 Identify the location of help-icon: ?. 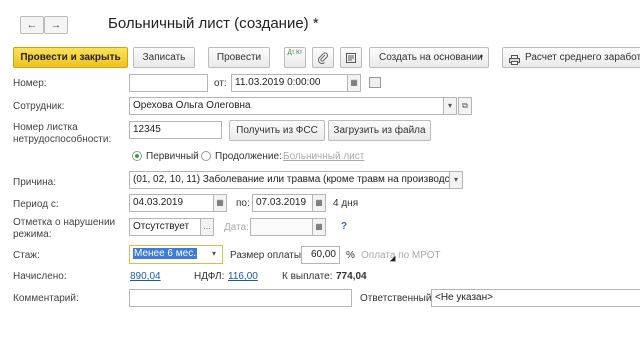
(344, 227).